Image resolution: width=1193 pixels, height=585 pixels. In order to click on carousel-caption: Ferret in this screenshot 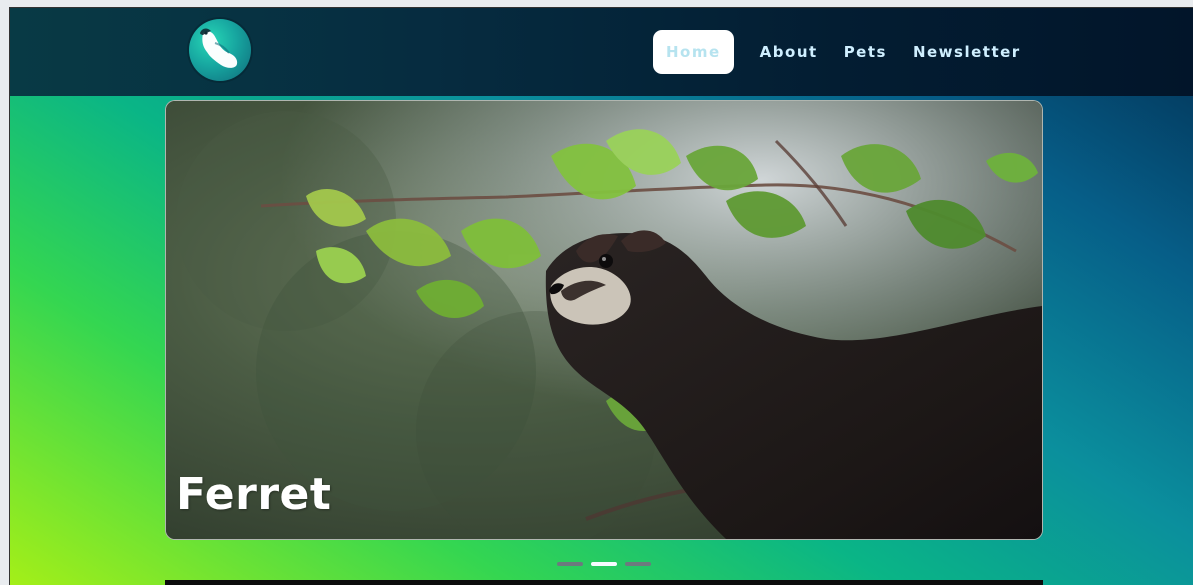, I will do `click(254, 494)`.